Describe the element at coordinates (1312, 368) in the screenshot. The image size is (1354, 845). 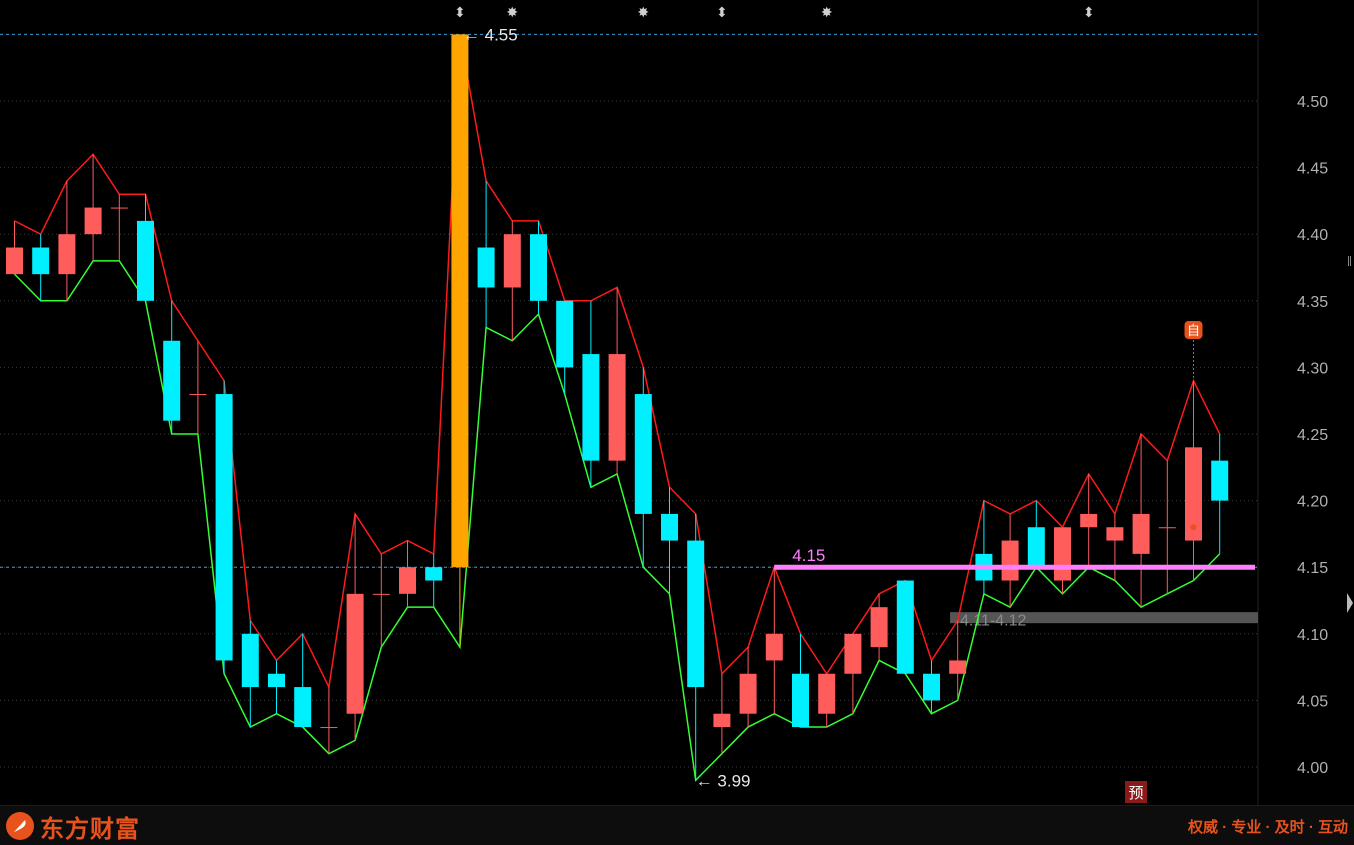
I see `y-tick-label: 4.30` at that location.